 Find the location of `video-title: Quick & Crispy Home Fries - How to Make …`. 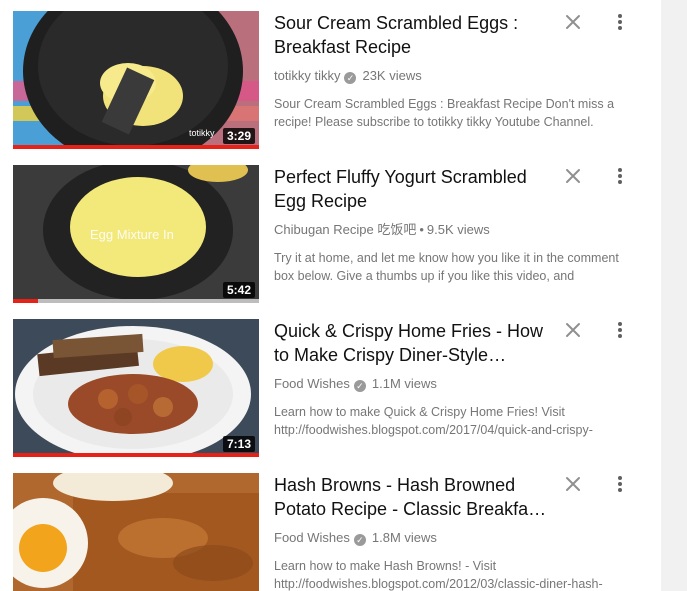

video-title: Quick & Crispy Home Fries - How to Make … is located at coordinates (411, 343).